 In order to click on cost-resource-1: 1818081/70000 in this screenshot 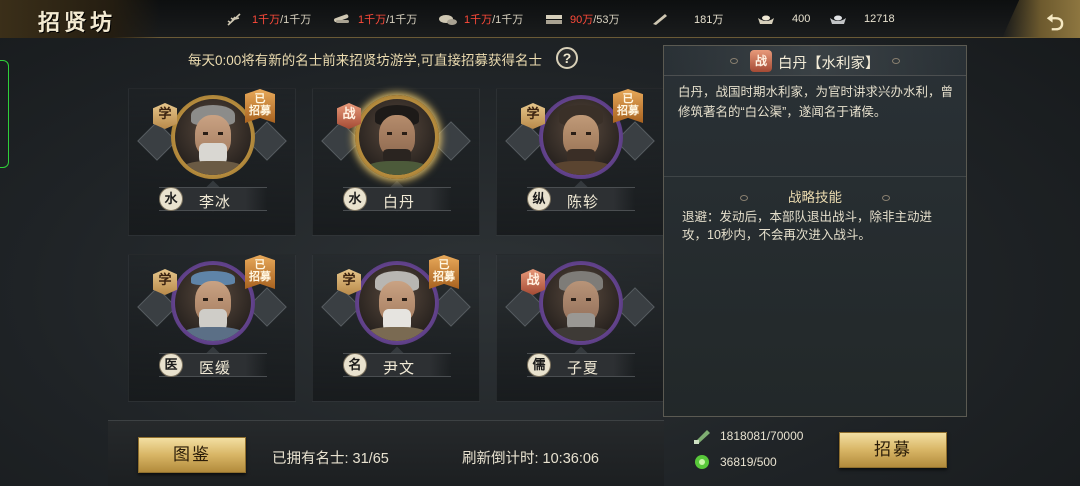, I will do `click(747, 436)`.